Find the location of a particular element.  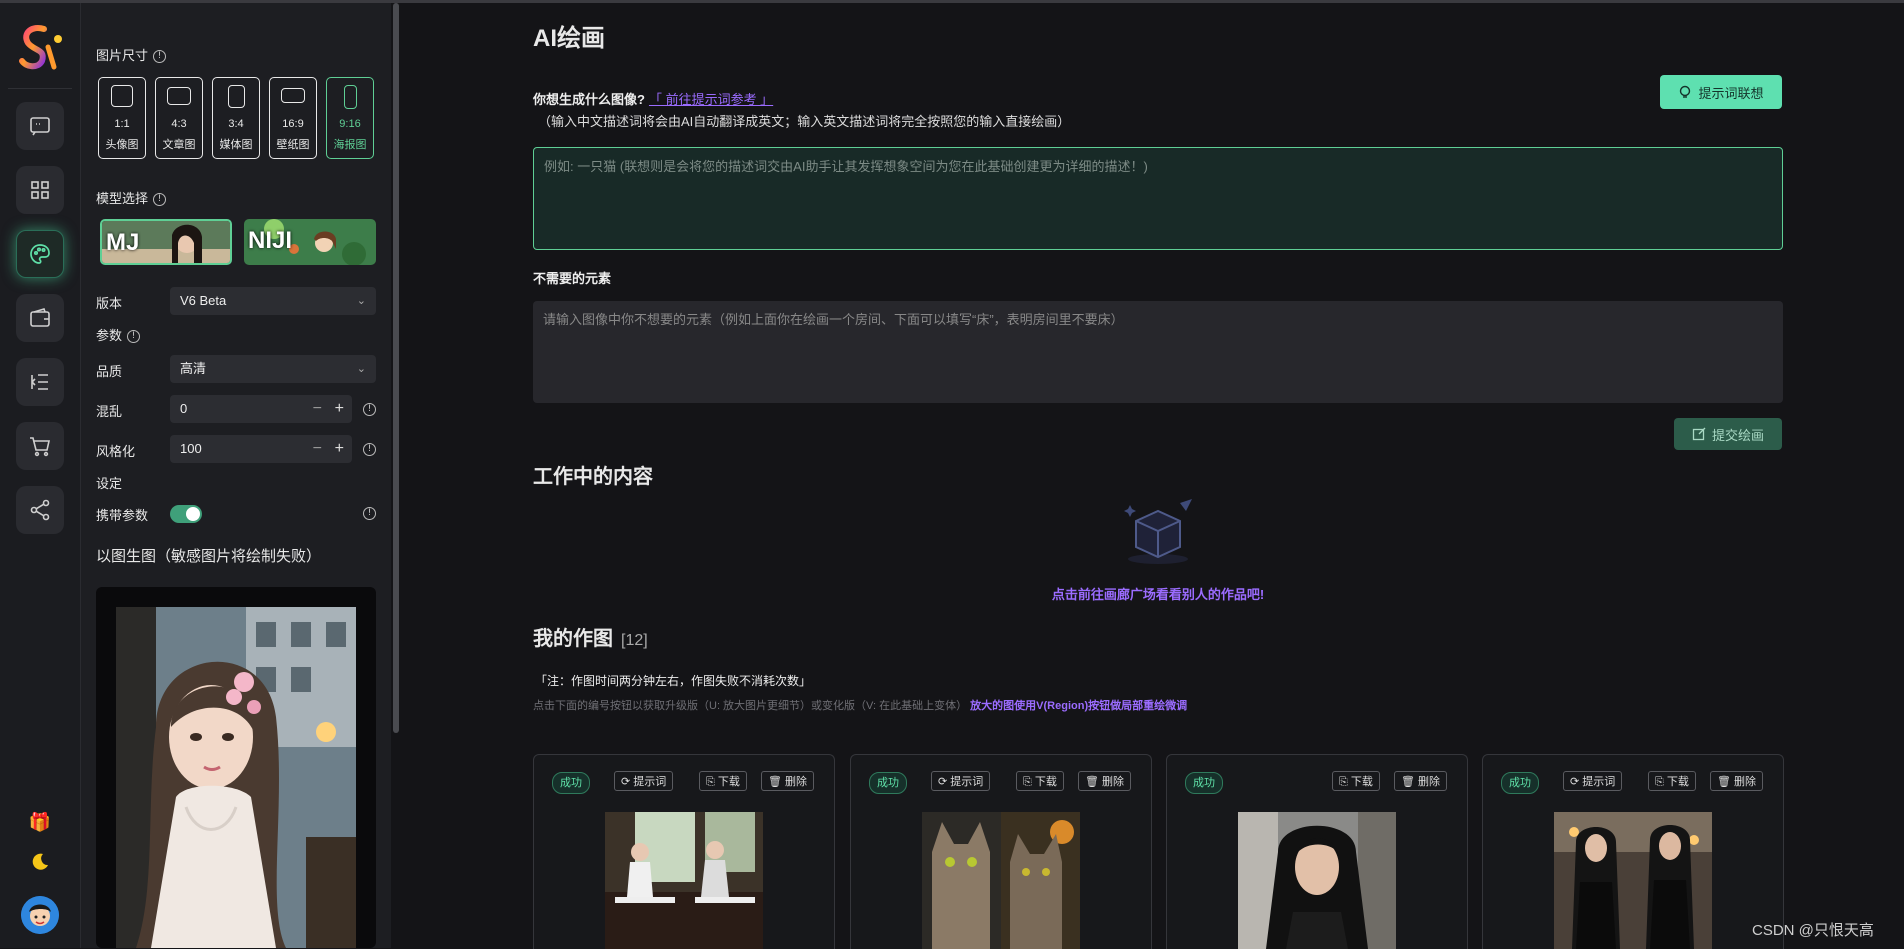

prompt-associate-button: 提示词联想 is located at coordinates (1721, 92).